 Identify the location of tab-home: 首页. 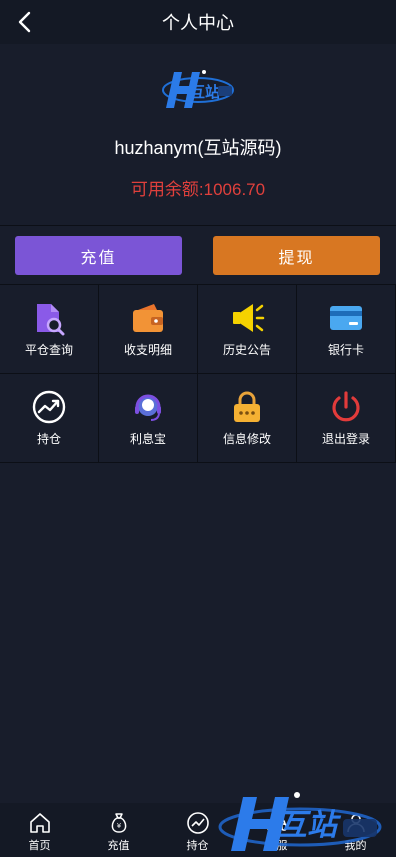
(39, 830).